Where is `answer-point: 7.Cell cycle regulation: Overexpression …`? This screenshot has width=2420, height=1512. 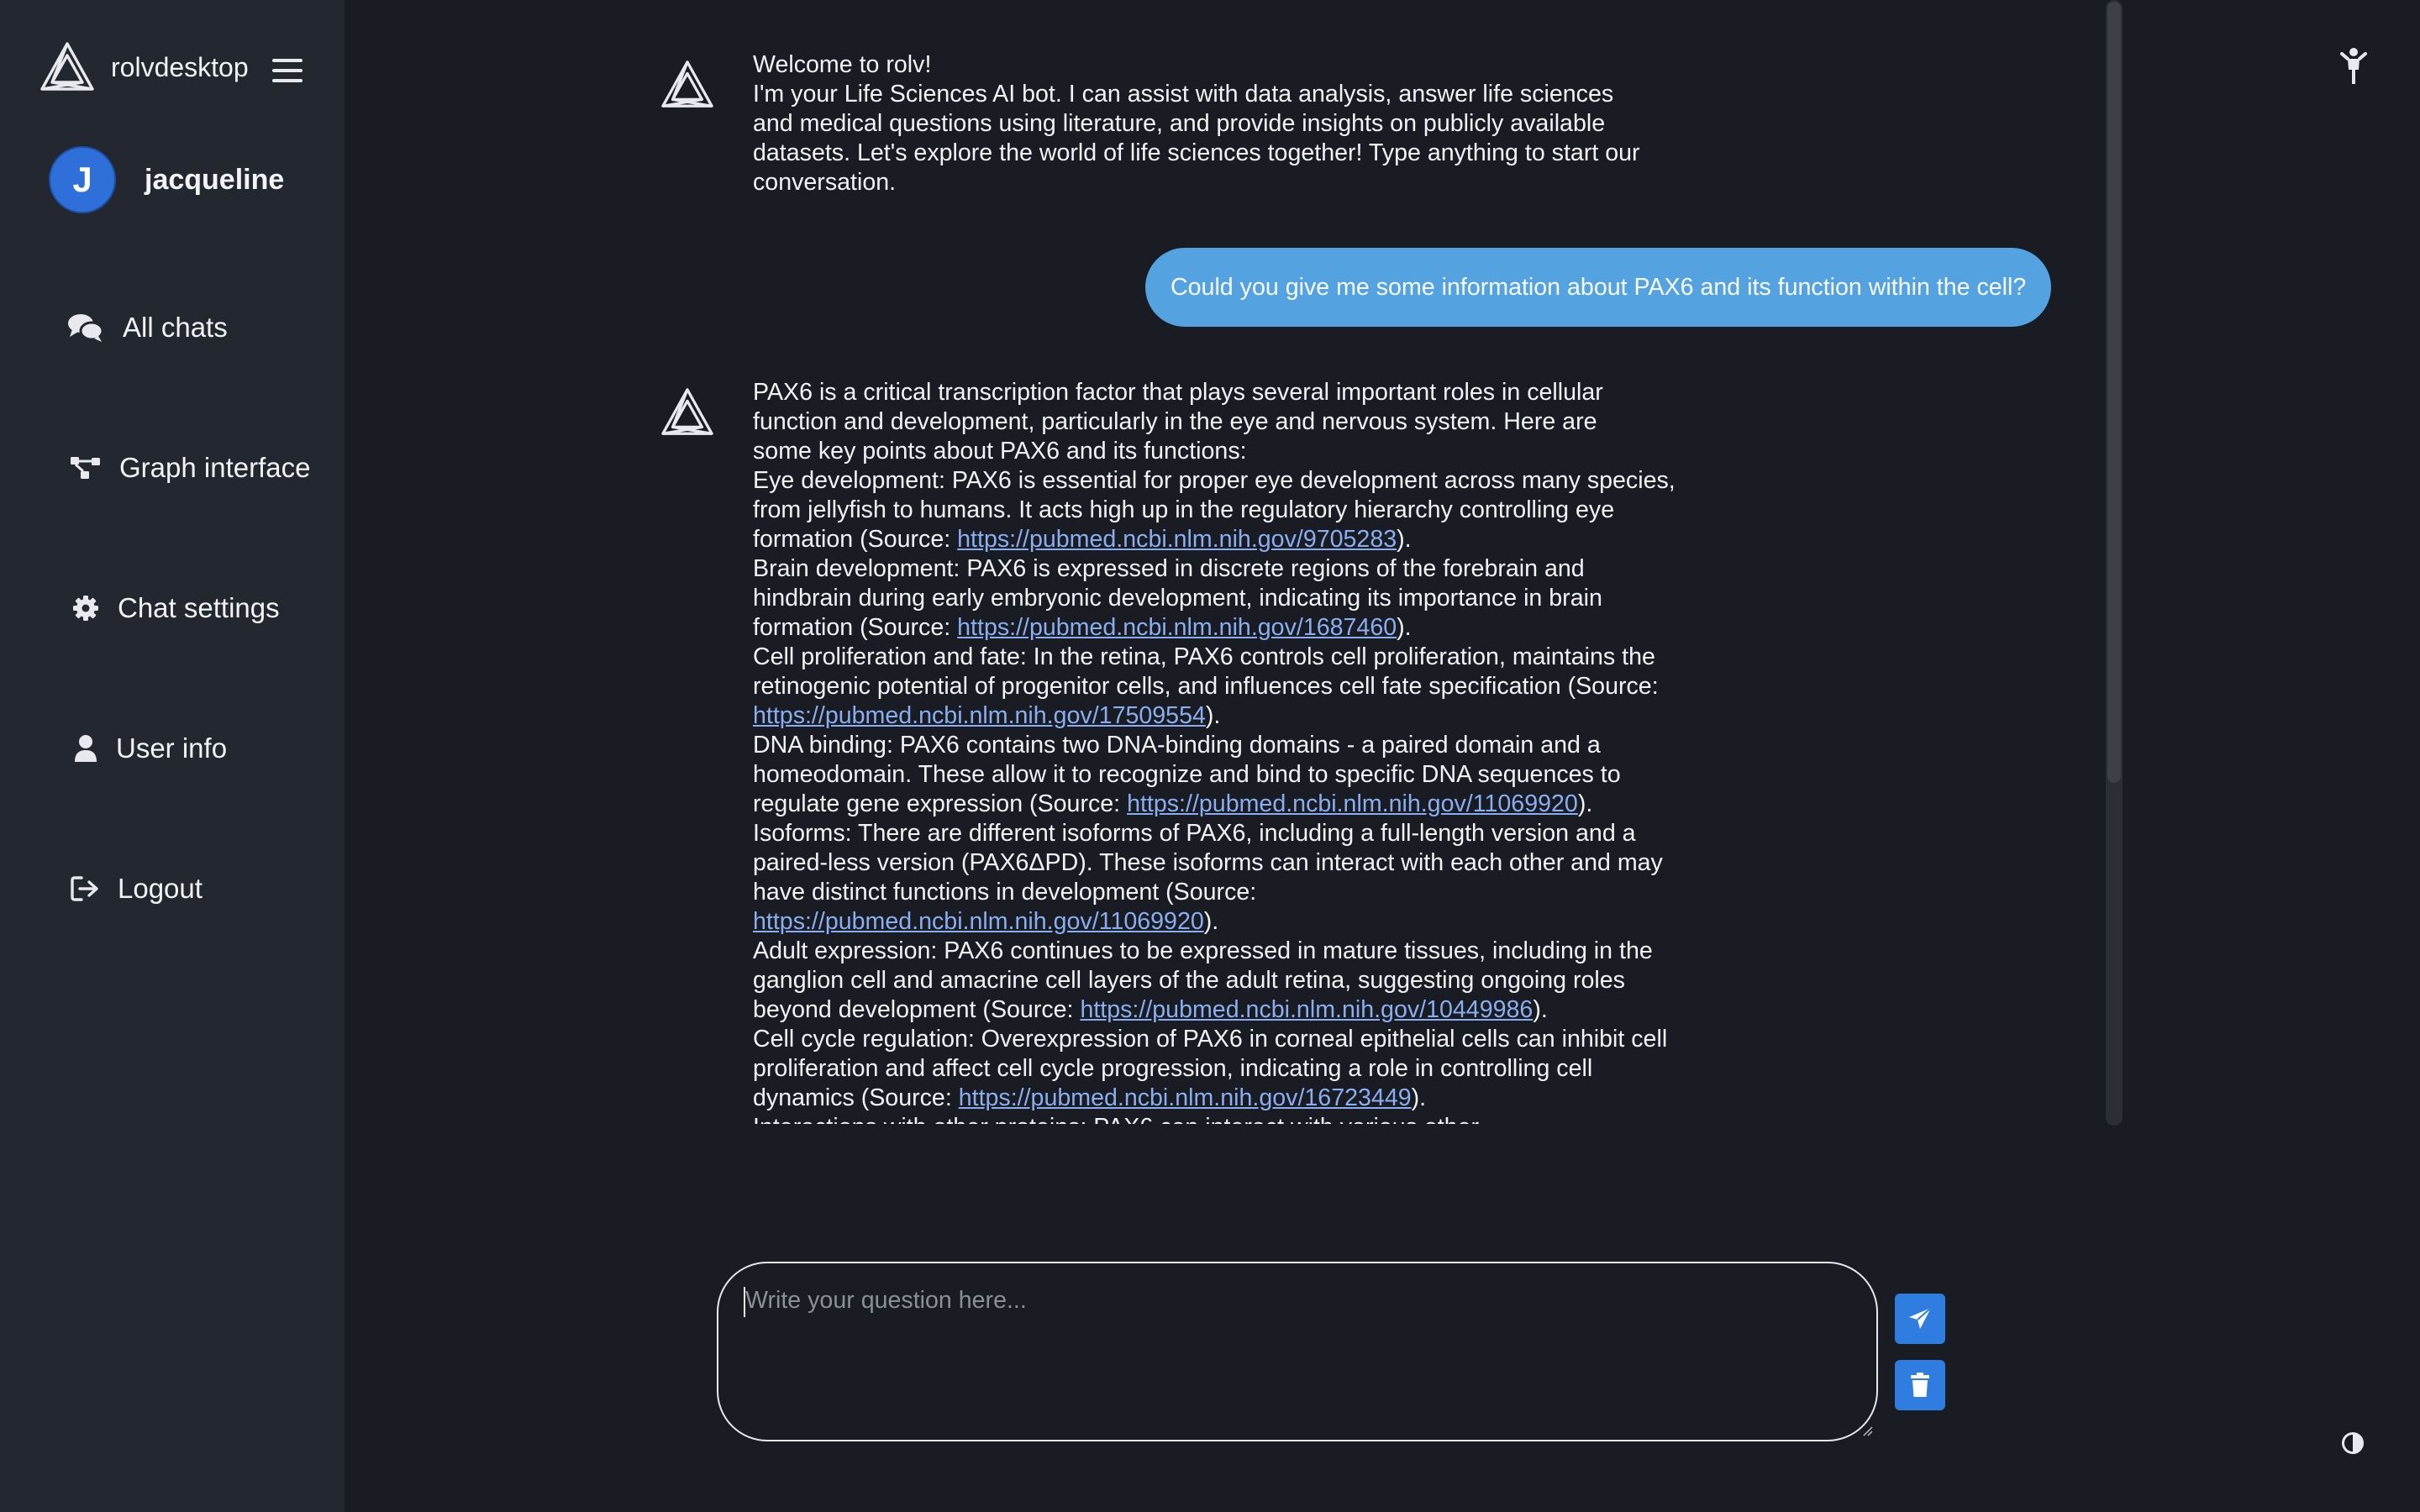 answer-point: 7.Cell cycle regulation: Overexpression … is located at coordinates (1215, 1069).